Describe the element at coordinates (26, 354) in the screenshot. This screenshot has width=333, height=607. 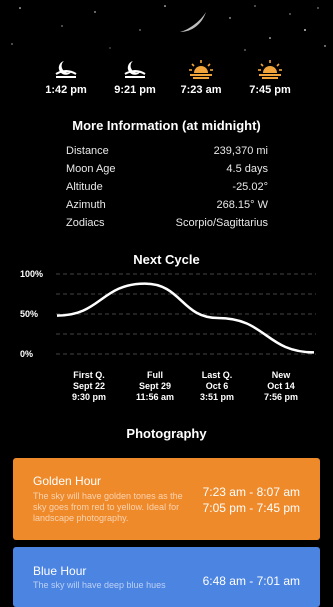
I see `y-tick-label: 0%` at that location.